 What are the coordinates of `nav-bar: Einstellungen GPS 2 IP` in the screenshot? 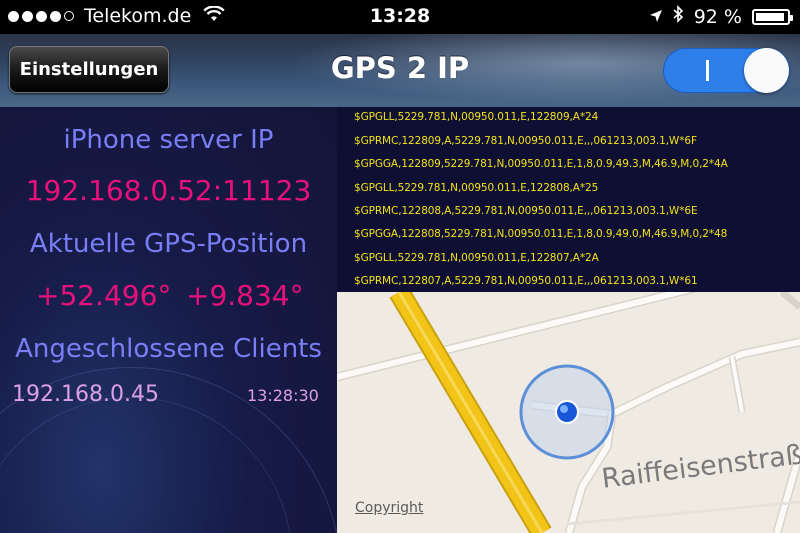 It's located at (400, 70).